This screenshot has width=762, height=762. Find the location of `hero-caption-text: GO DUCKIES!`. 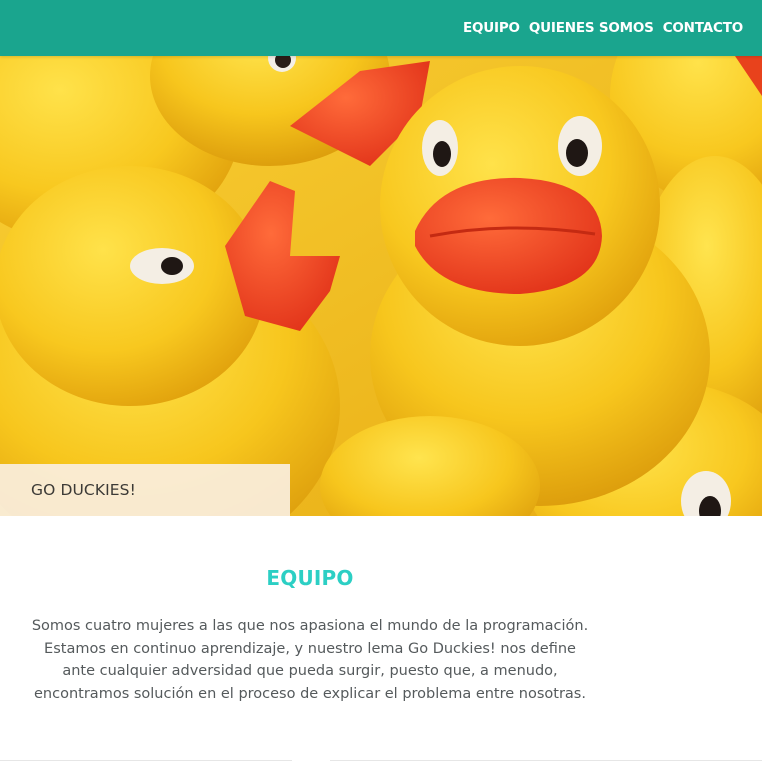

hero-caption-text: GO DUCKIES! is located at coordinates (83, 490).